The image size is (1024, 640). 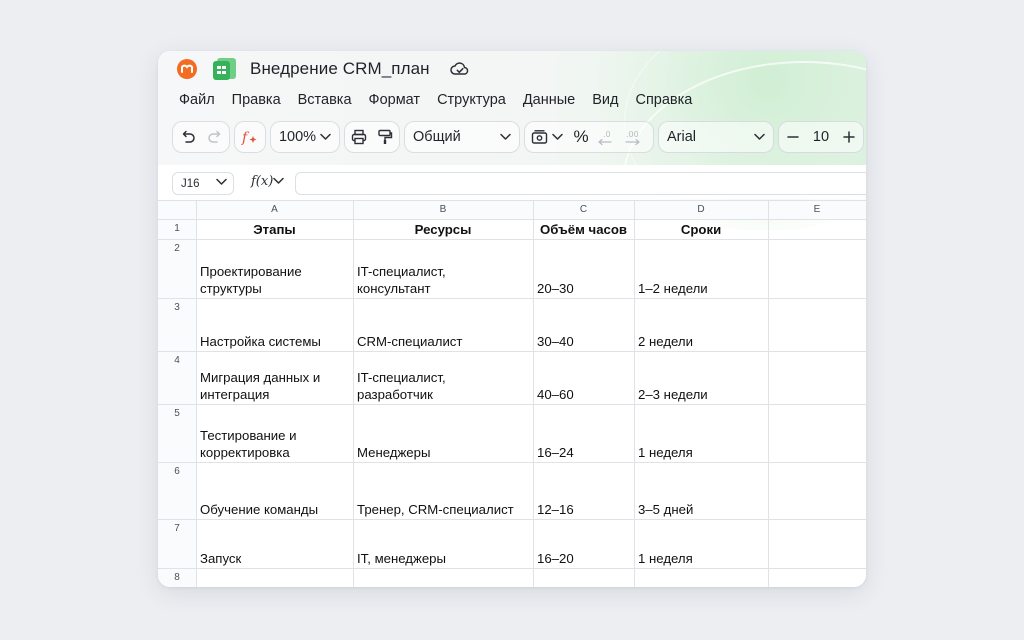 What do you see at coordinates (444, 386) in the screenshot?
I see `cell-resources: IT-специалист, разработчик` at bounding box center [444, 386].